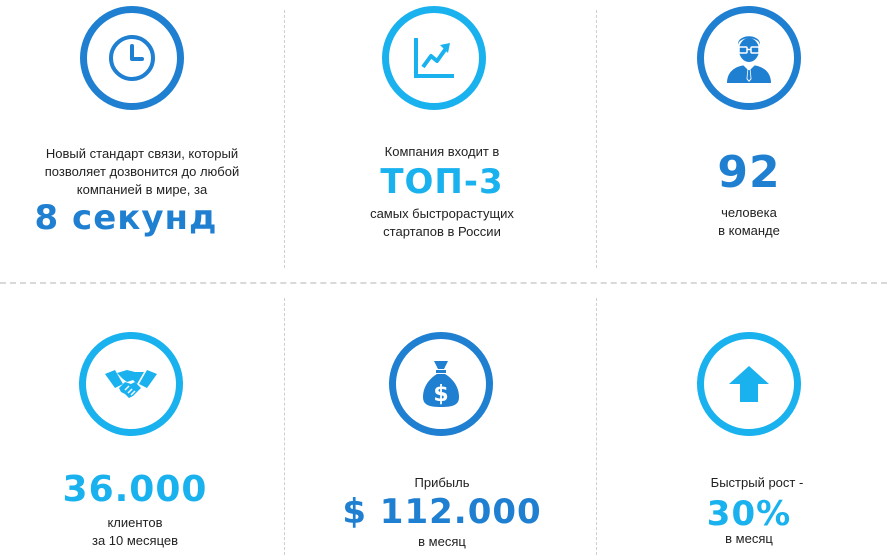  Describe the element at coordinates (135, 522) in the screenshot. I see `stat-clients-line1: клиентов` at that location.